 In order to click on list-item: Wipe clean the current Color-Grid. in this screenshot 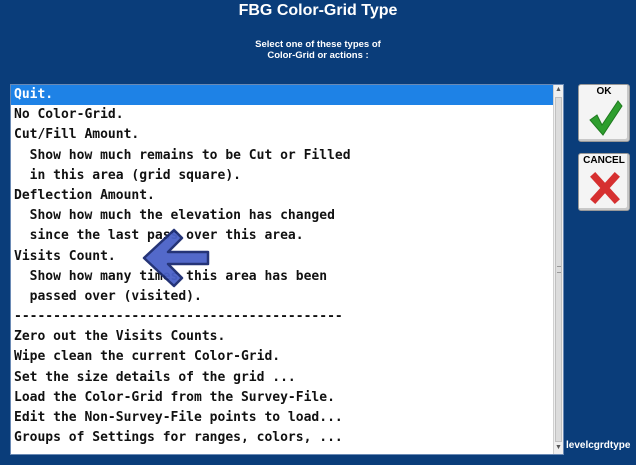, I will do `click(282, 357)`.